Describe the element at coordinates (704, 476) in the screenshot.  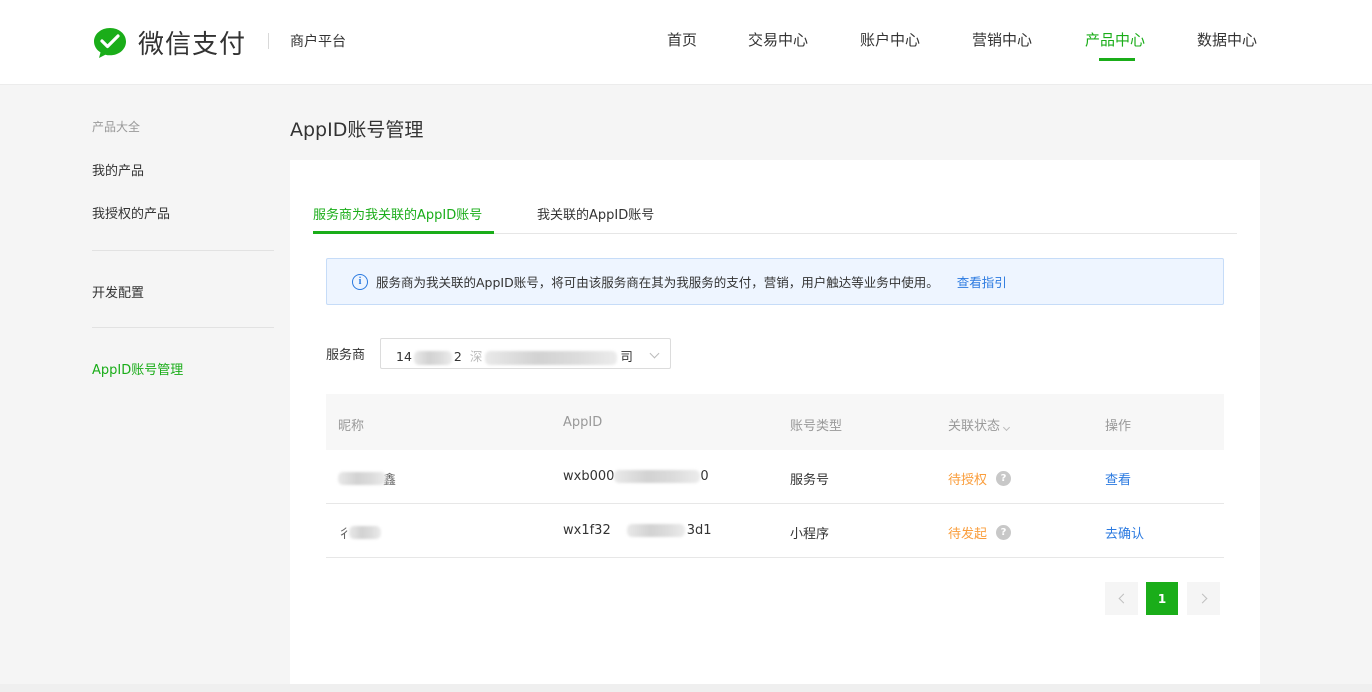
I see `appid-suffix: 0` at that location.